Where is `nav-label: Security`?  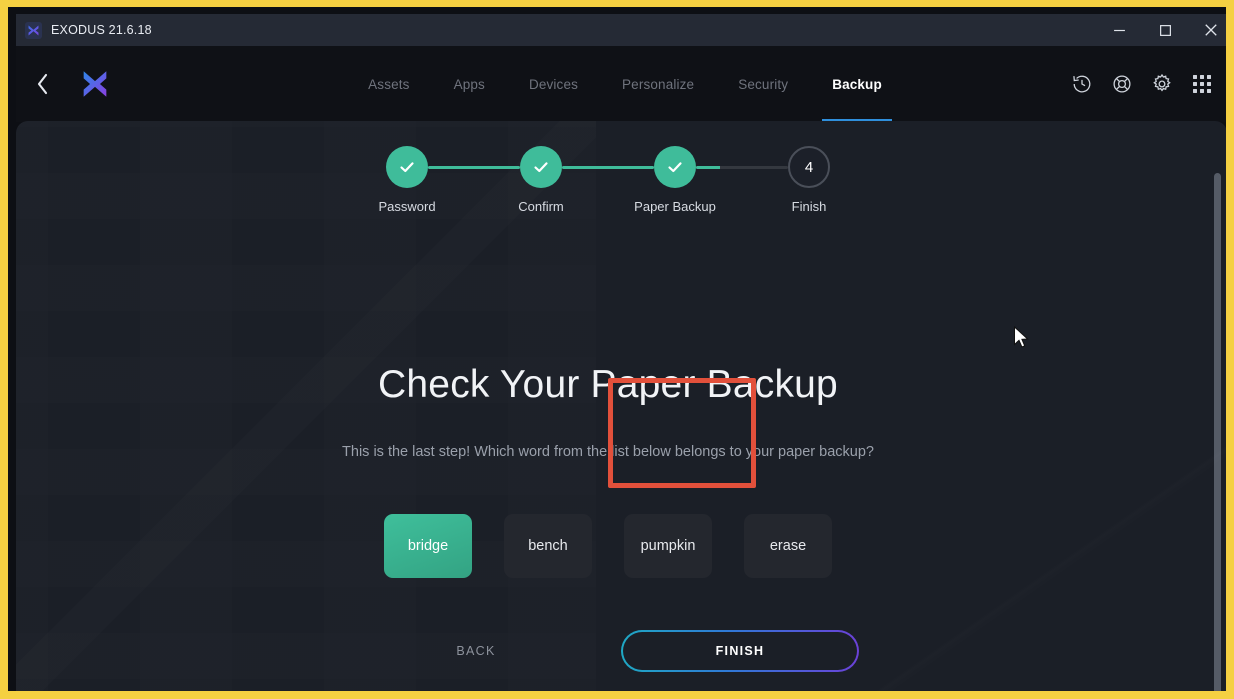
nav-label: Security is located at coordinates (763, 84).